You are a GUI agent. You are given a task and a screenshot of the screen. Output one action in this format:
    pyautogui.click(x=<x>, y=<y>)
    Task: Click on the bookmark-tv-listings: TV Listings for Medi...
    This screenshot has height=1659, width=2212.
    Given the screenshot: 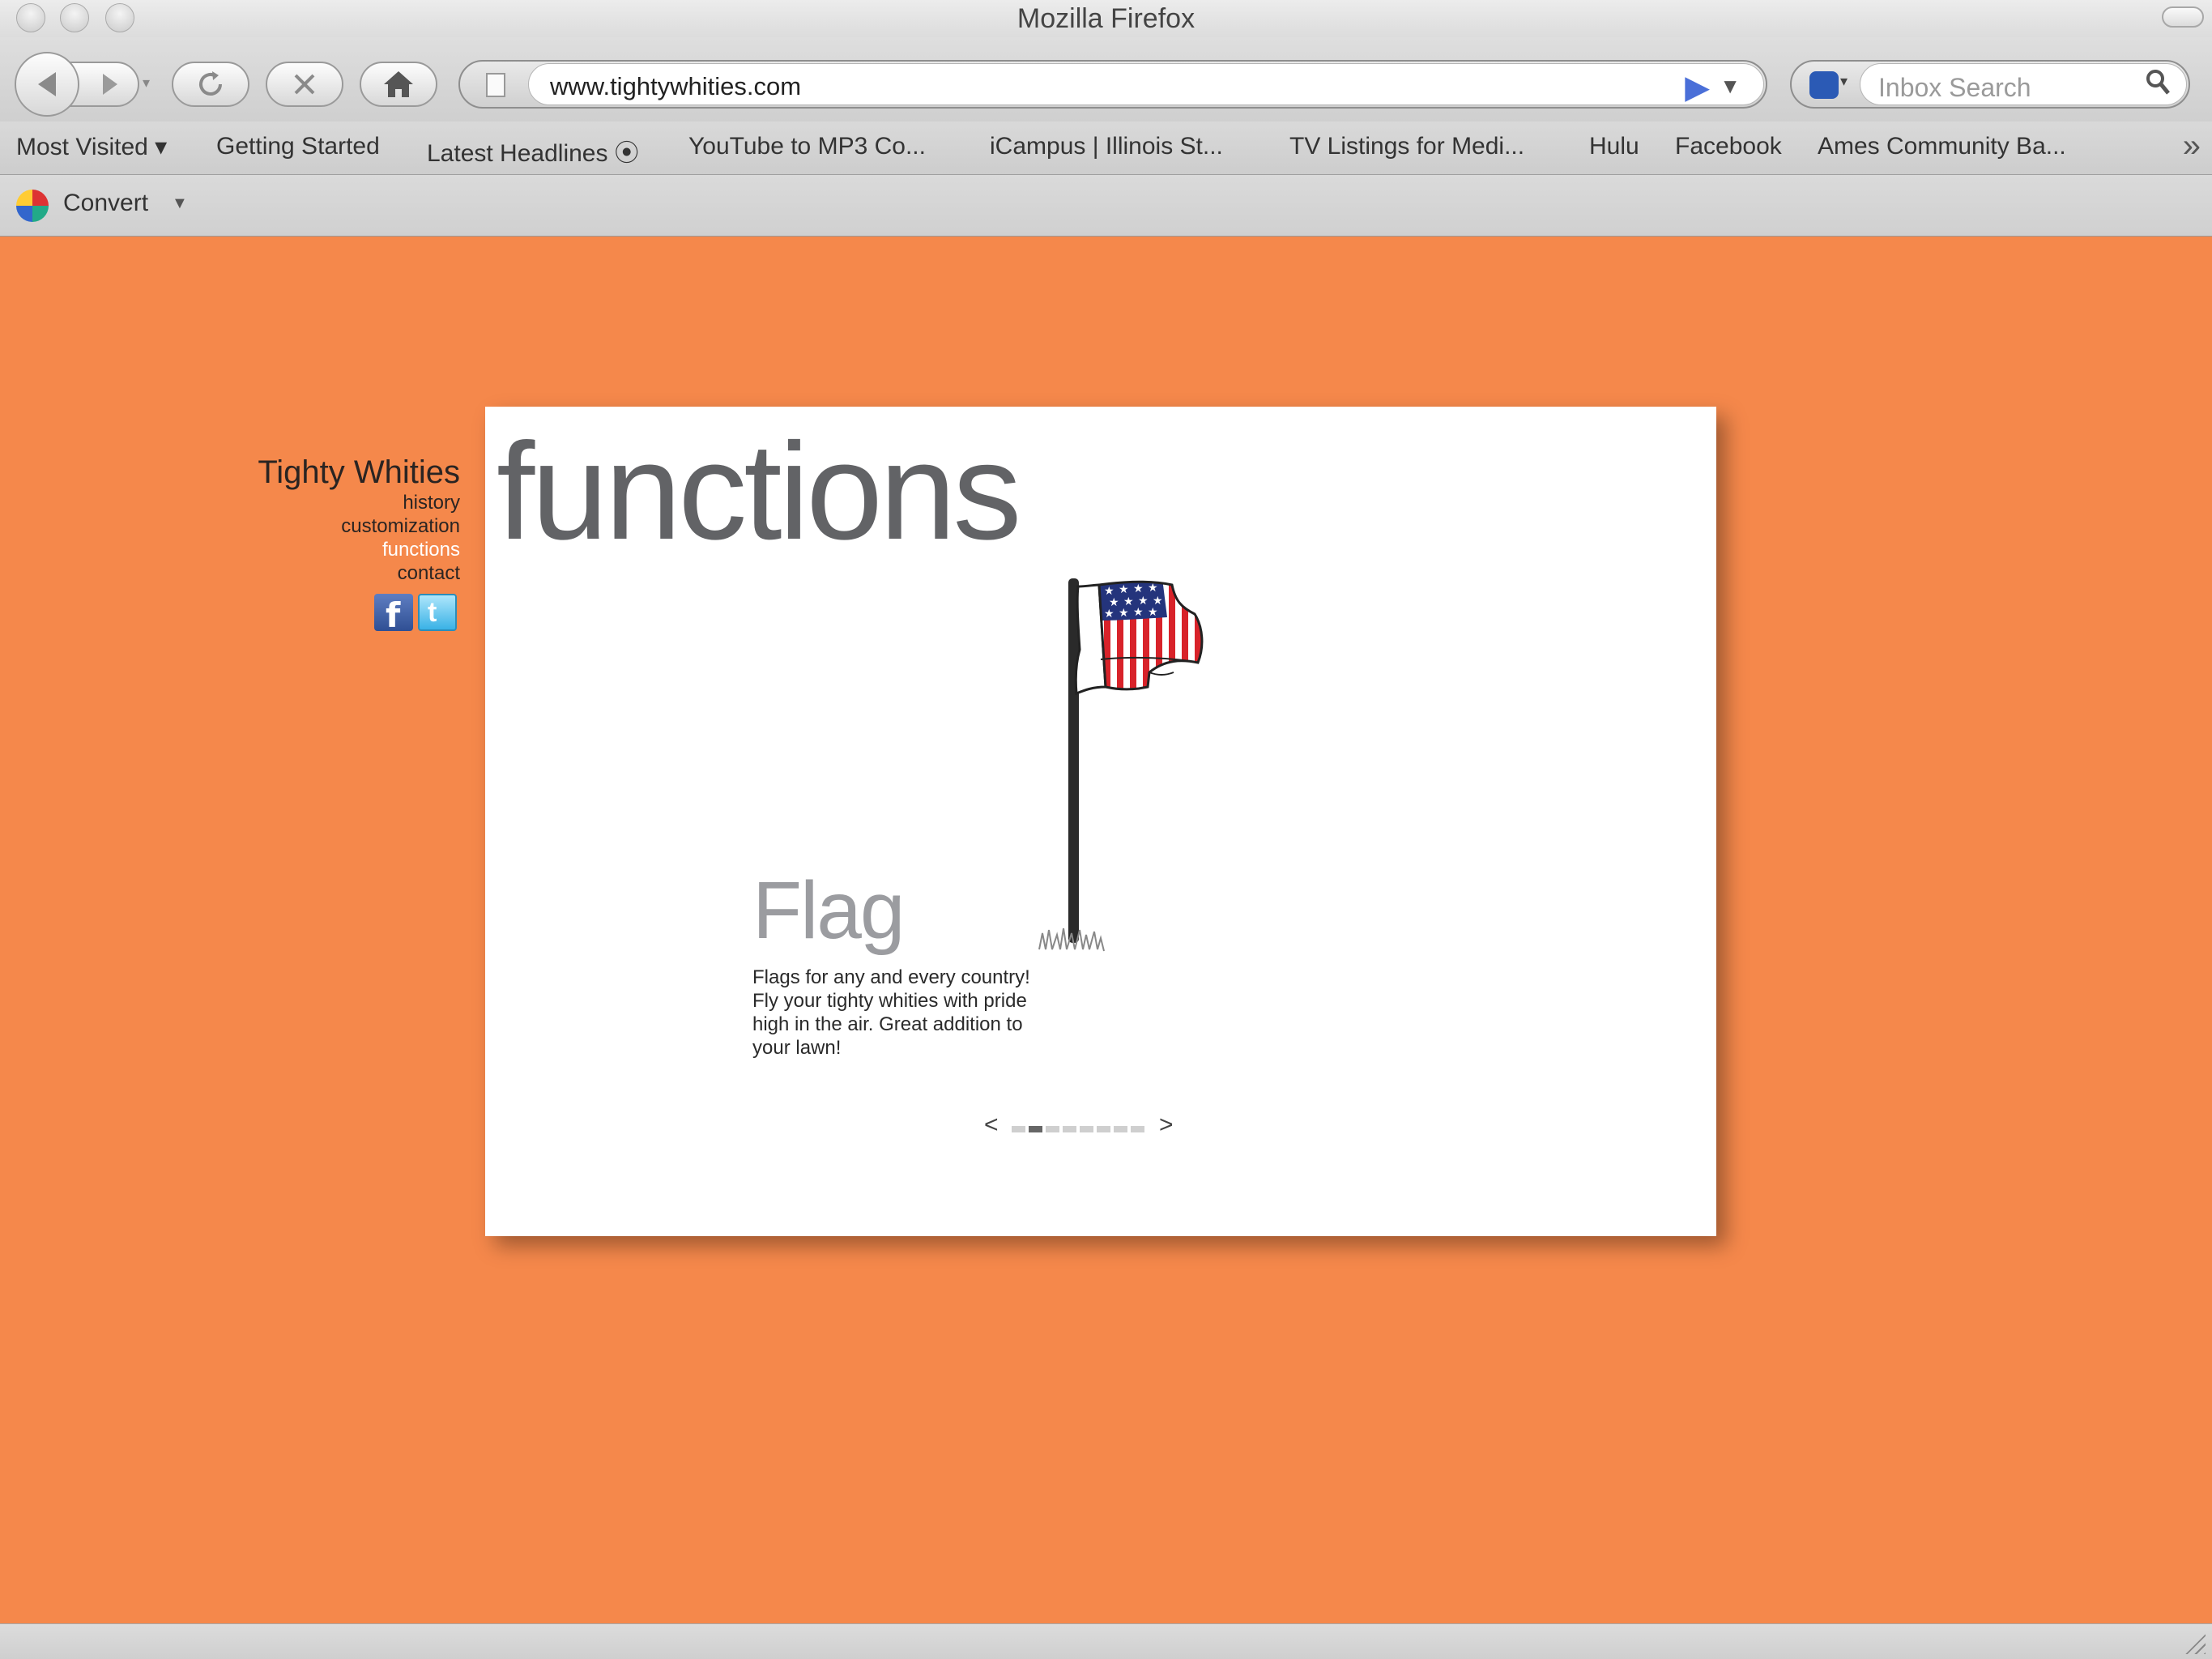 What is the action you would take?
    pyautogui.click(x=1406, y=146)
    